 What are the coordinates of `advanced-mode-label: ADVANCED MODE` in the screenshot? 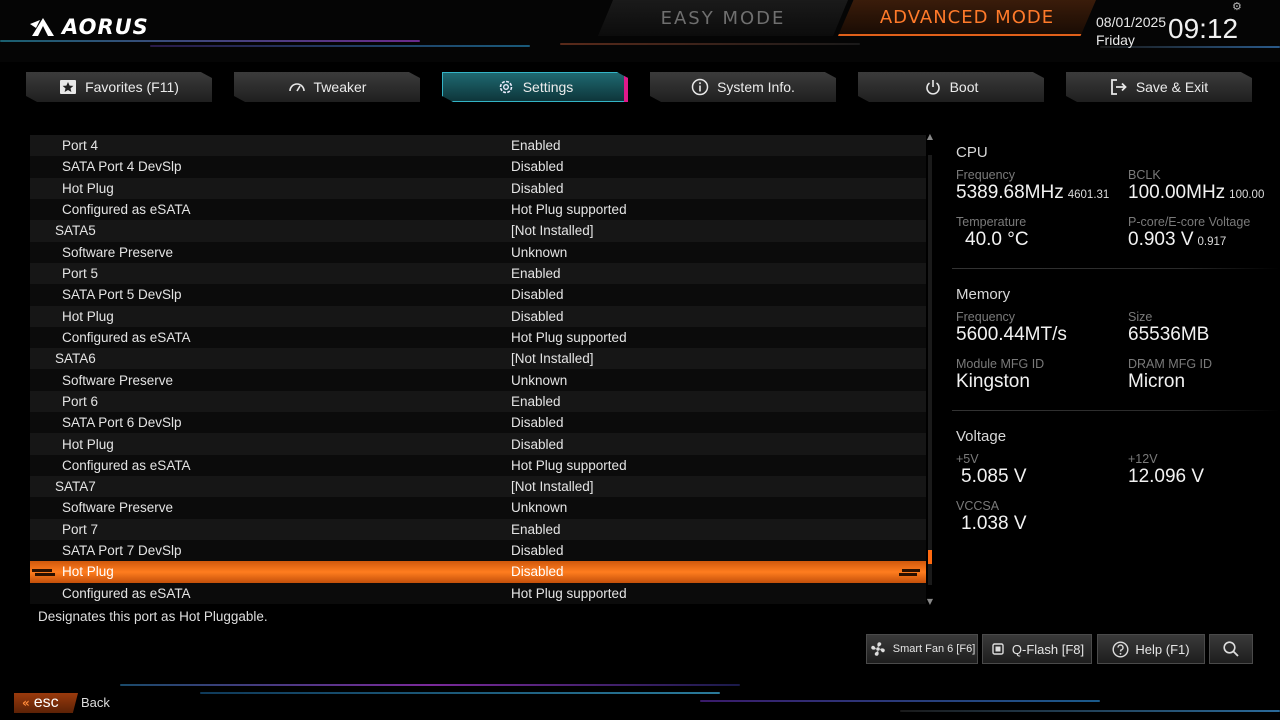 It's located at (967, 17).